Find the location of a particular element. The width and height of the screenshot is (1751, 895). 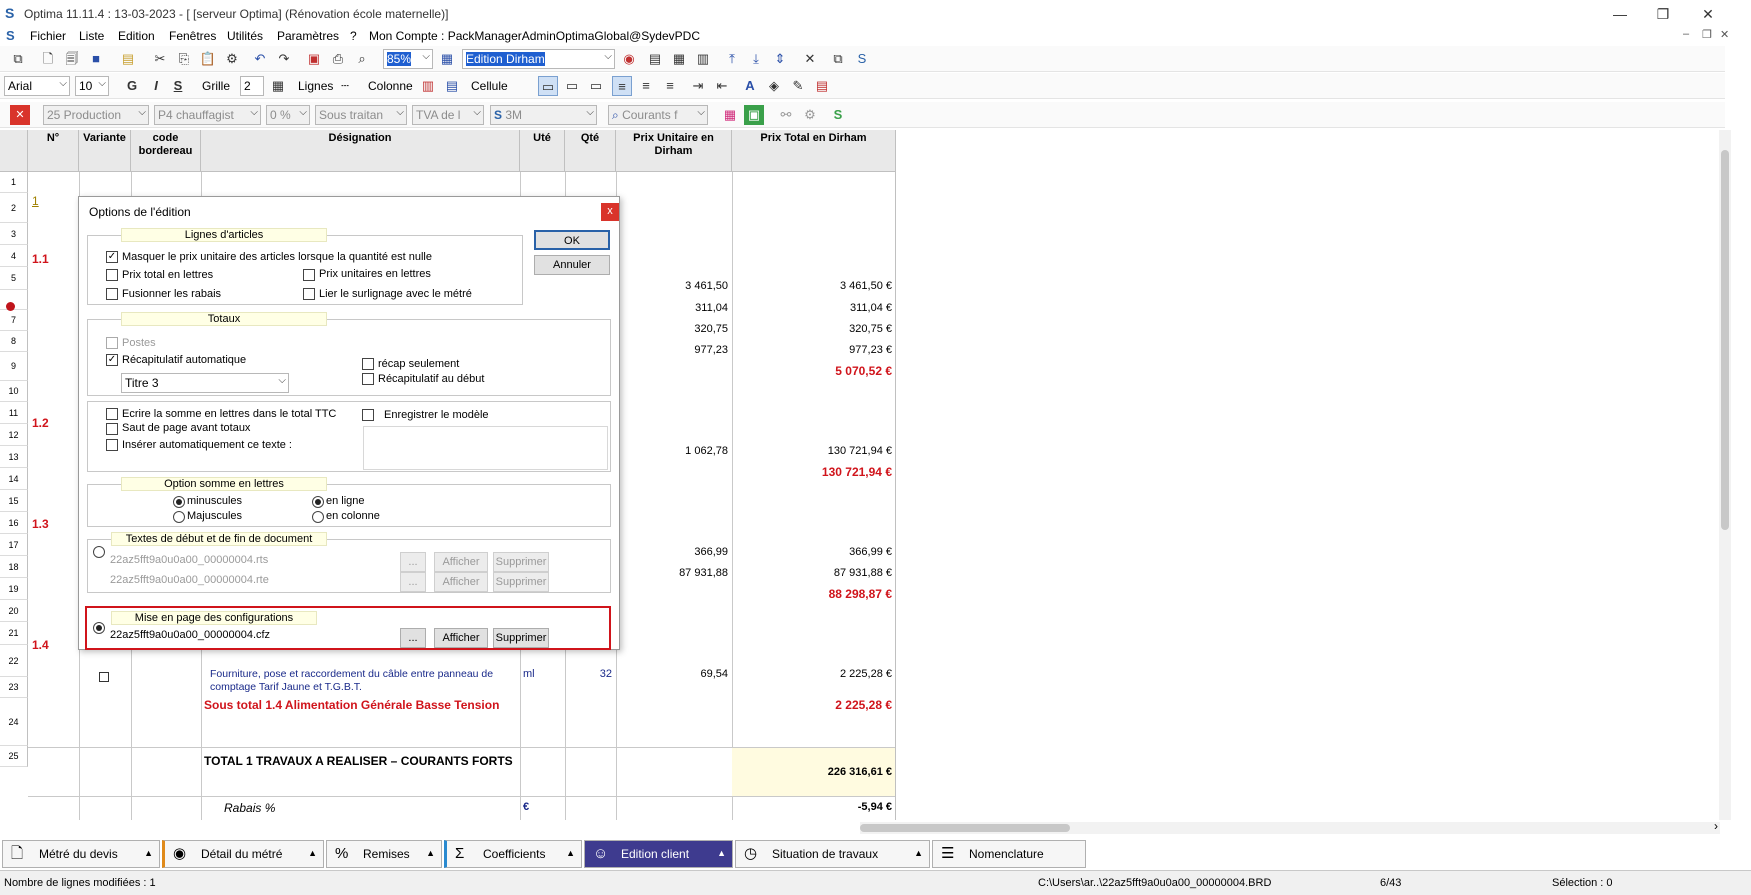

paste-special-icon: ⚙ is located at coordinates (232, 59).